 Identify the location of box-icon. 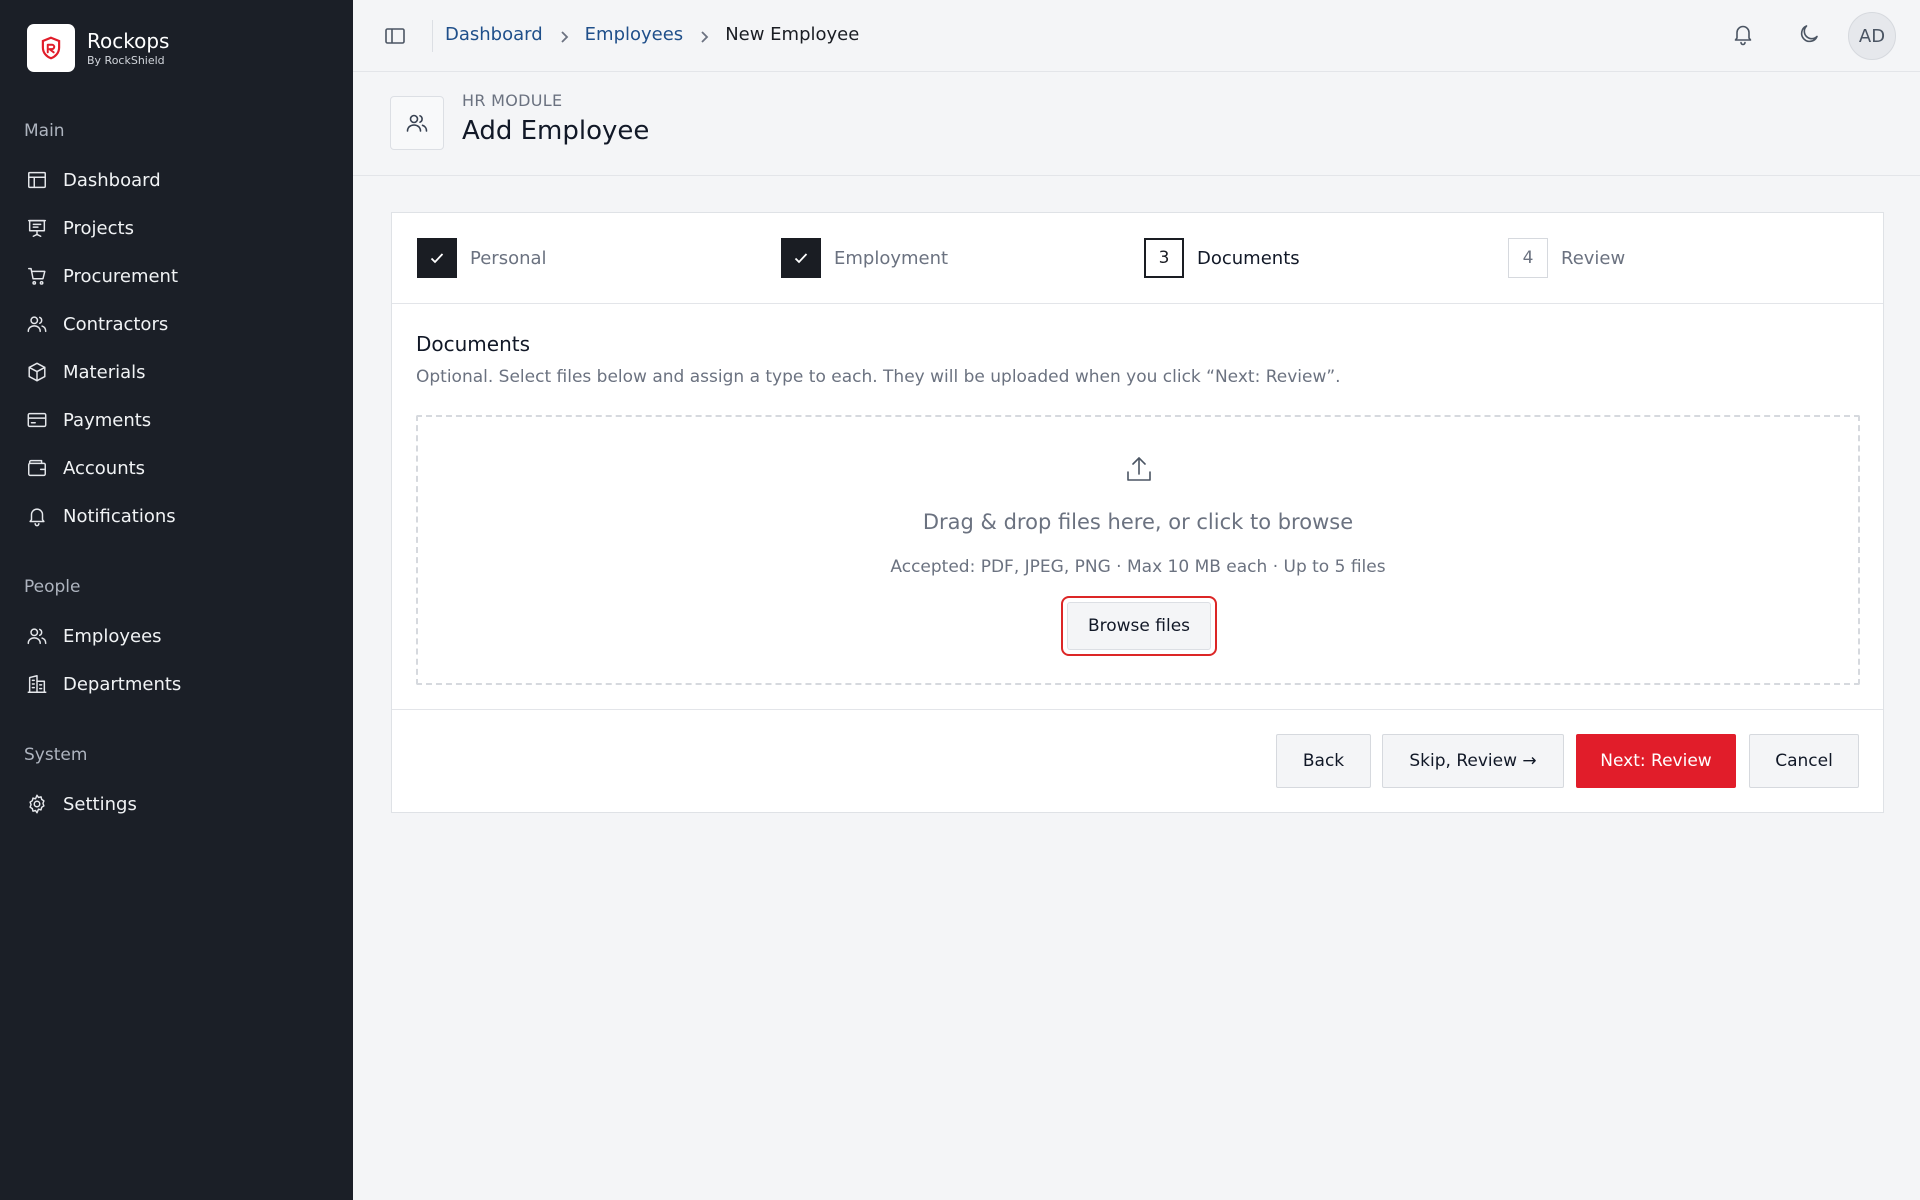
(37, 372).